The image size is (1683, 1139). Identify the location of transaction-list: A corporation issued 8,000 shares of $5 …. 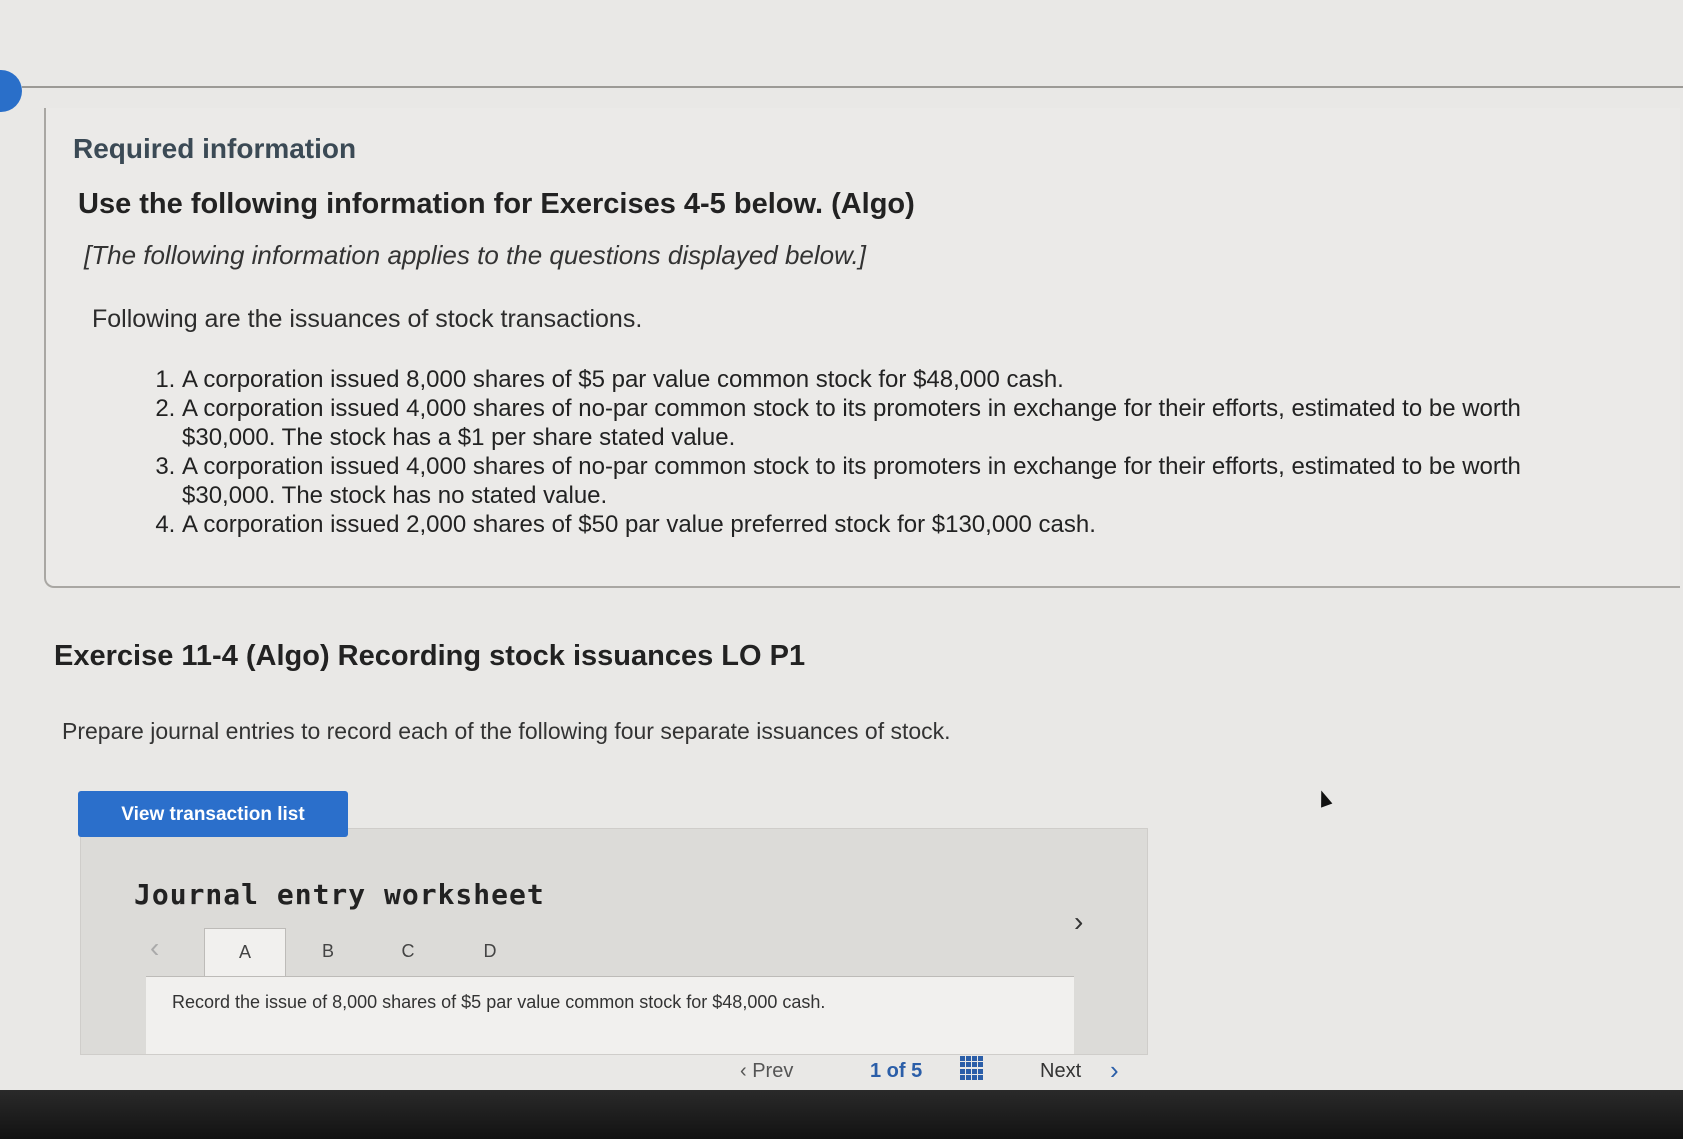
(871, 452).